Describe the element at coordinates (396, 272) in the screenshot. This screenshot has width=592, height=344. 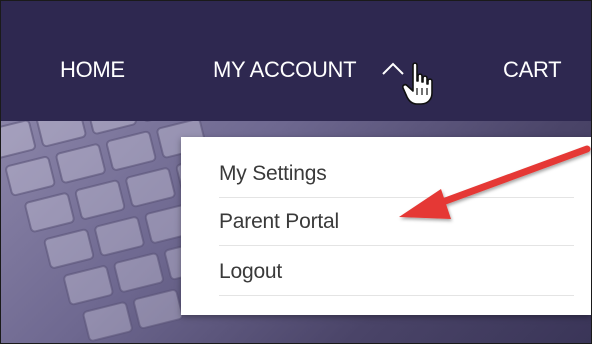
I see `menu-item-logout: Logout` at that location.